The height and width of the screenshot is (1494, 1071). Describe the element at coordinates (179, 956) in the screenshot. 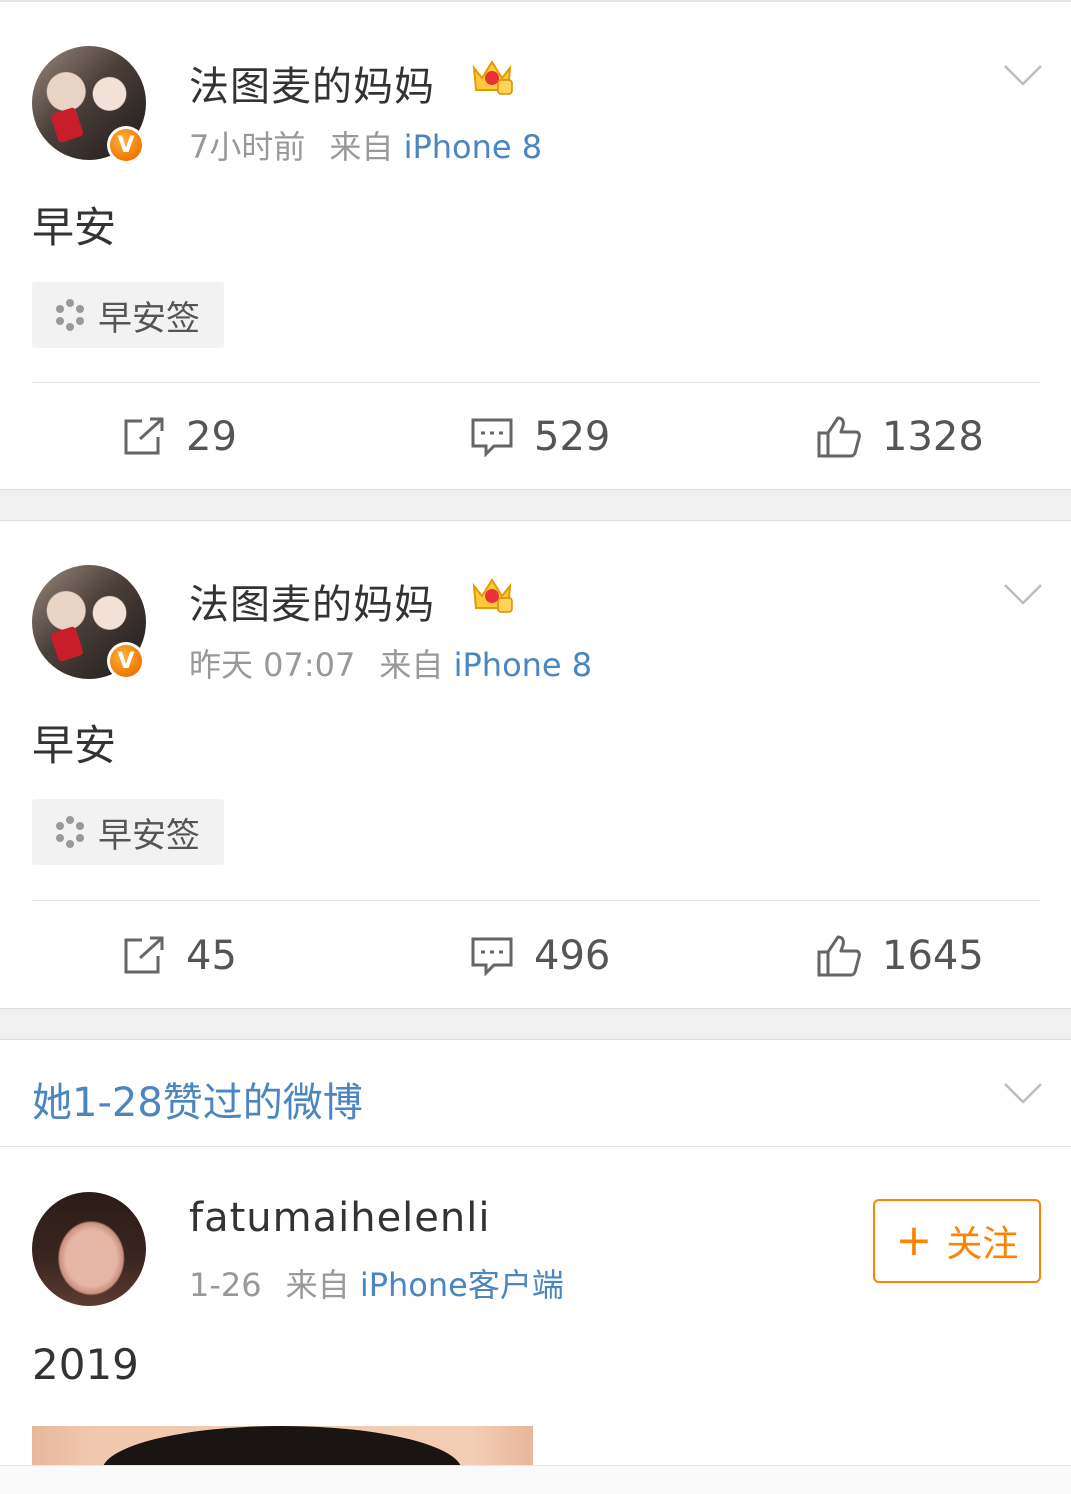

I see `repost-button: 45` at that location.